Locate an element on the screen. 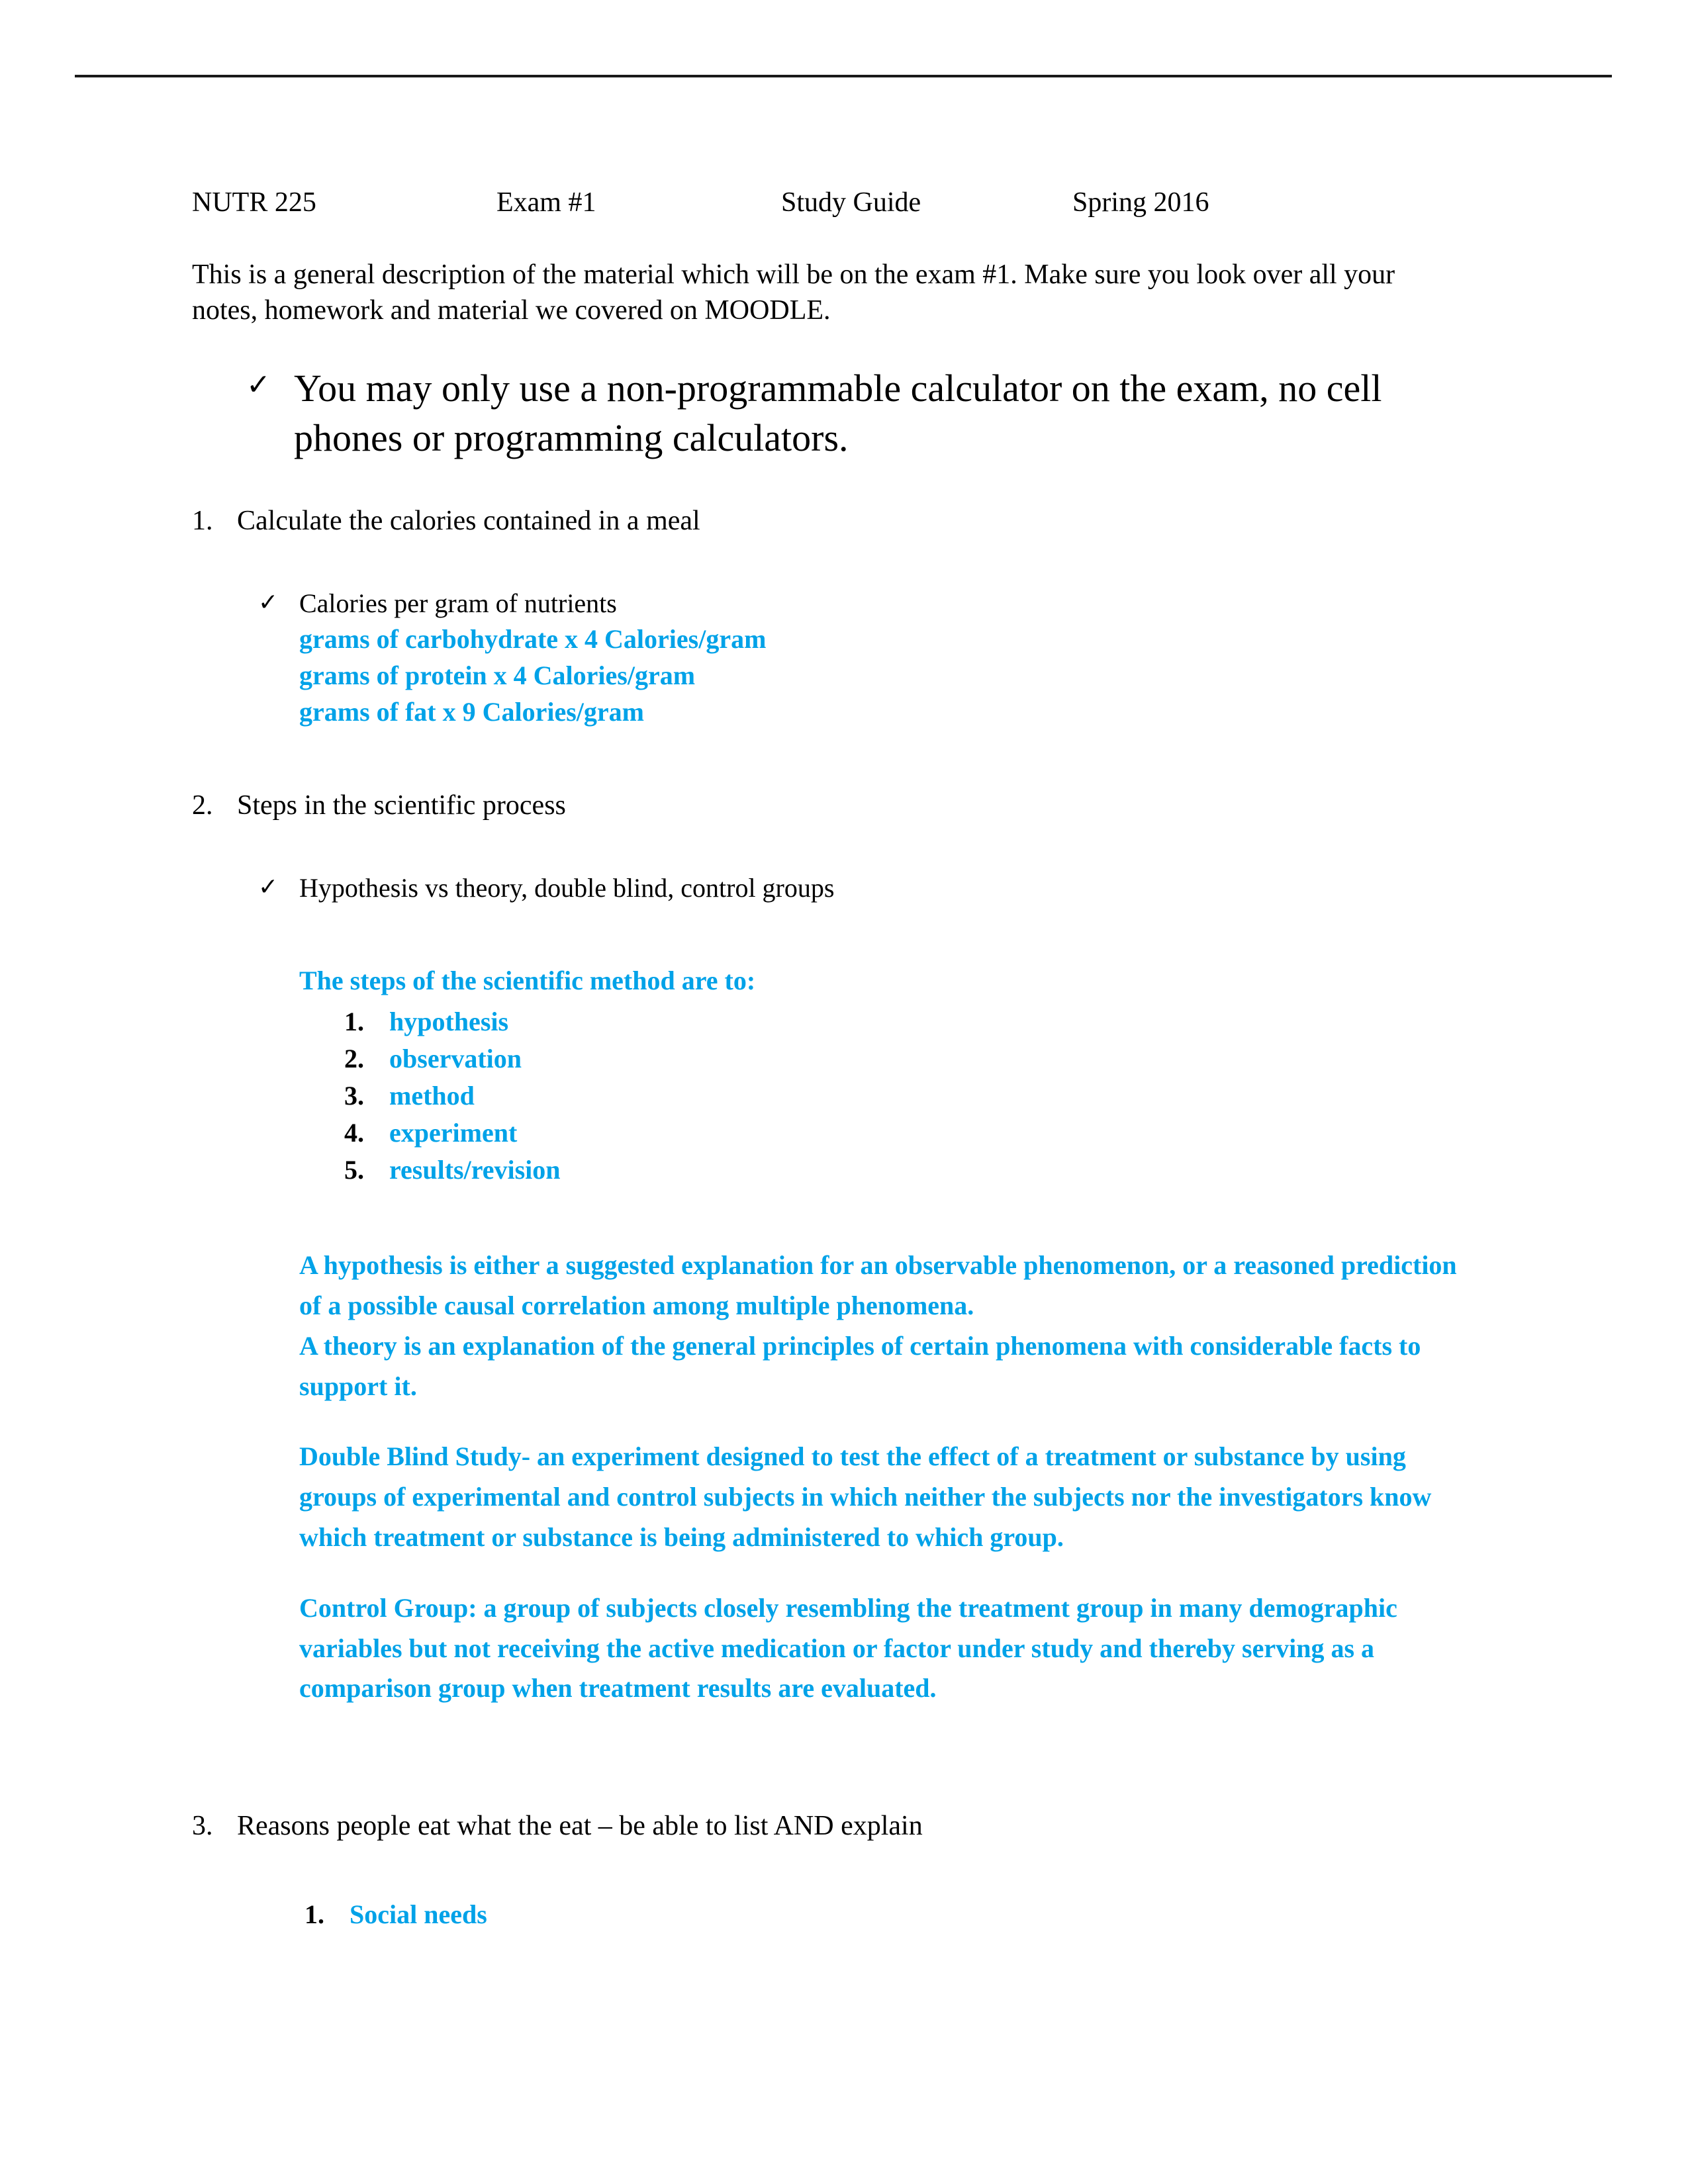 This screenshot has width=1688, height=2184. document-title-row: NUTR 225 Exam #1 Study Guide Spring 2016 is located at coordinates (854, 203).